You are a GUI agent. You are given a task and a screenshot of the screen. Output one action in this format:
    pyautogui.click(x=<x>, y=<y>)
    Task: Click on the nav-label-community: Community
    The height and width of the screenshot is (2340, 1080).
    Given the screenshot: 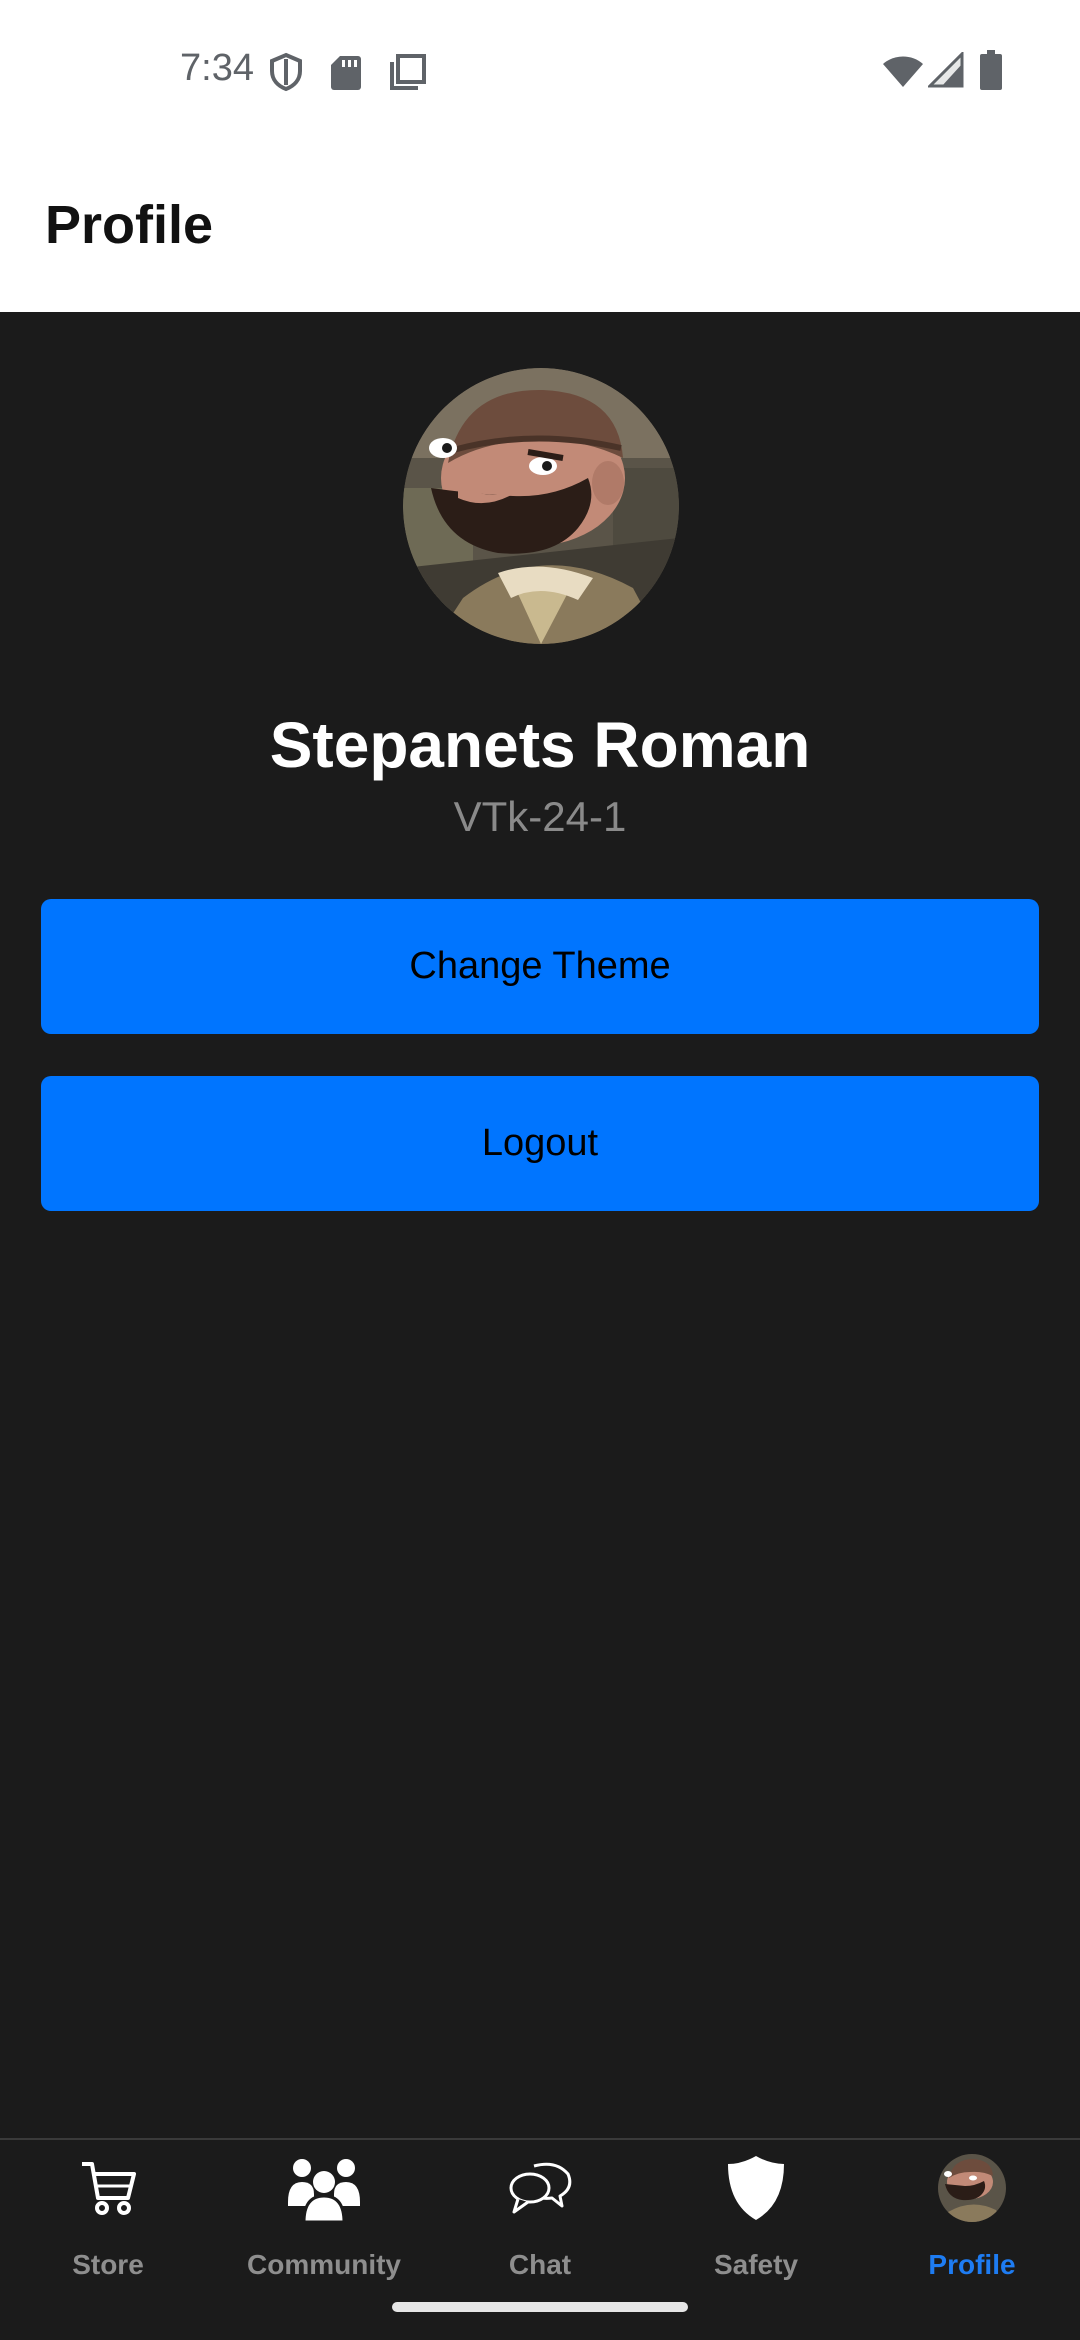 What is the action you would take?
    pyautogui.click(x=324, y=2264)
    